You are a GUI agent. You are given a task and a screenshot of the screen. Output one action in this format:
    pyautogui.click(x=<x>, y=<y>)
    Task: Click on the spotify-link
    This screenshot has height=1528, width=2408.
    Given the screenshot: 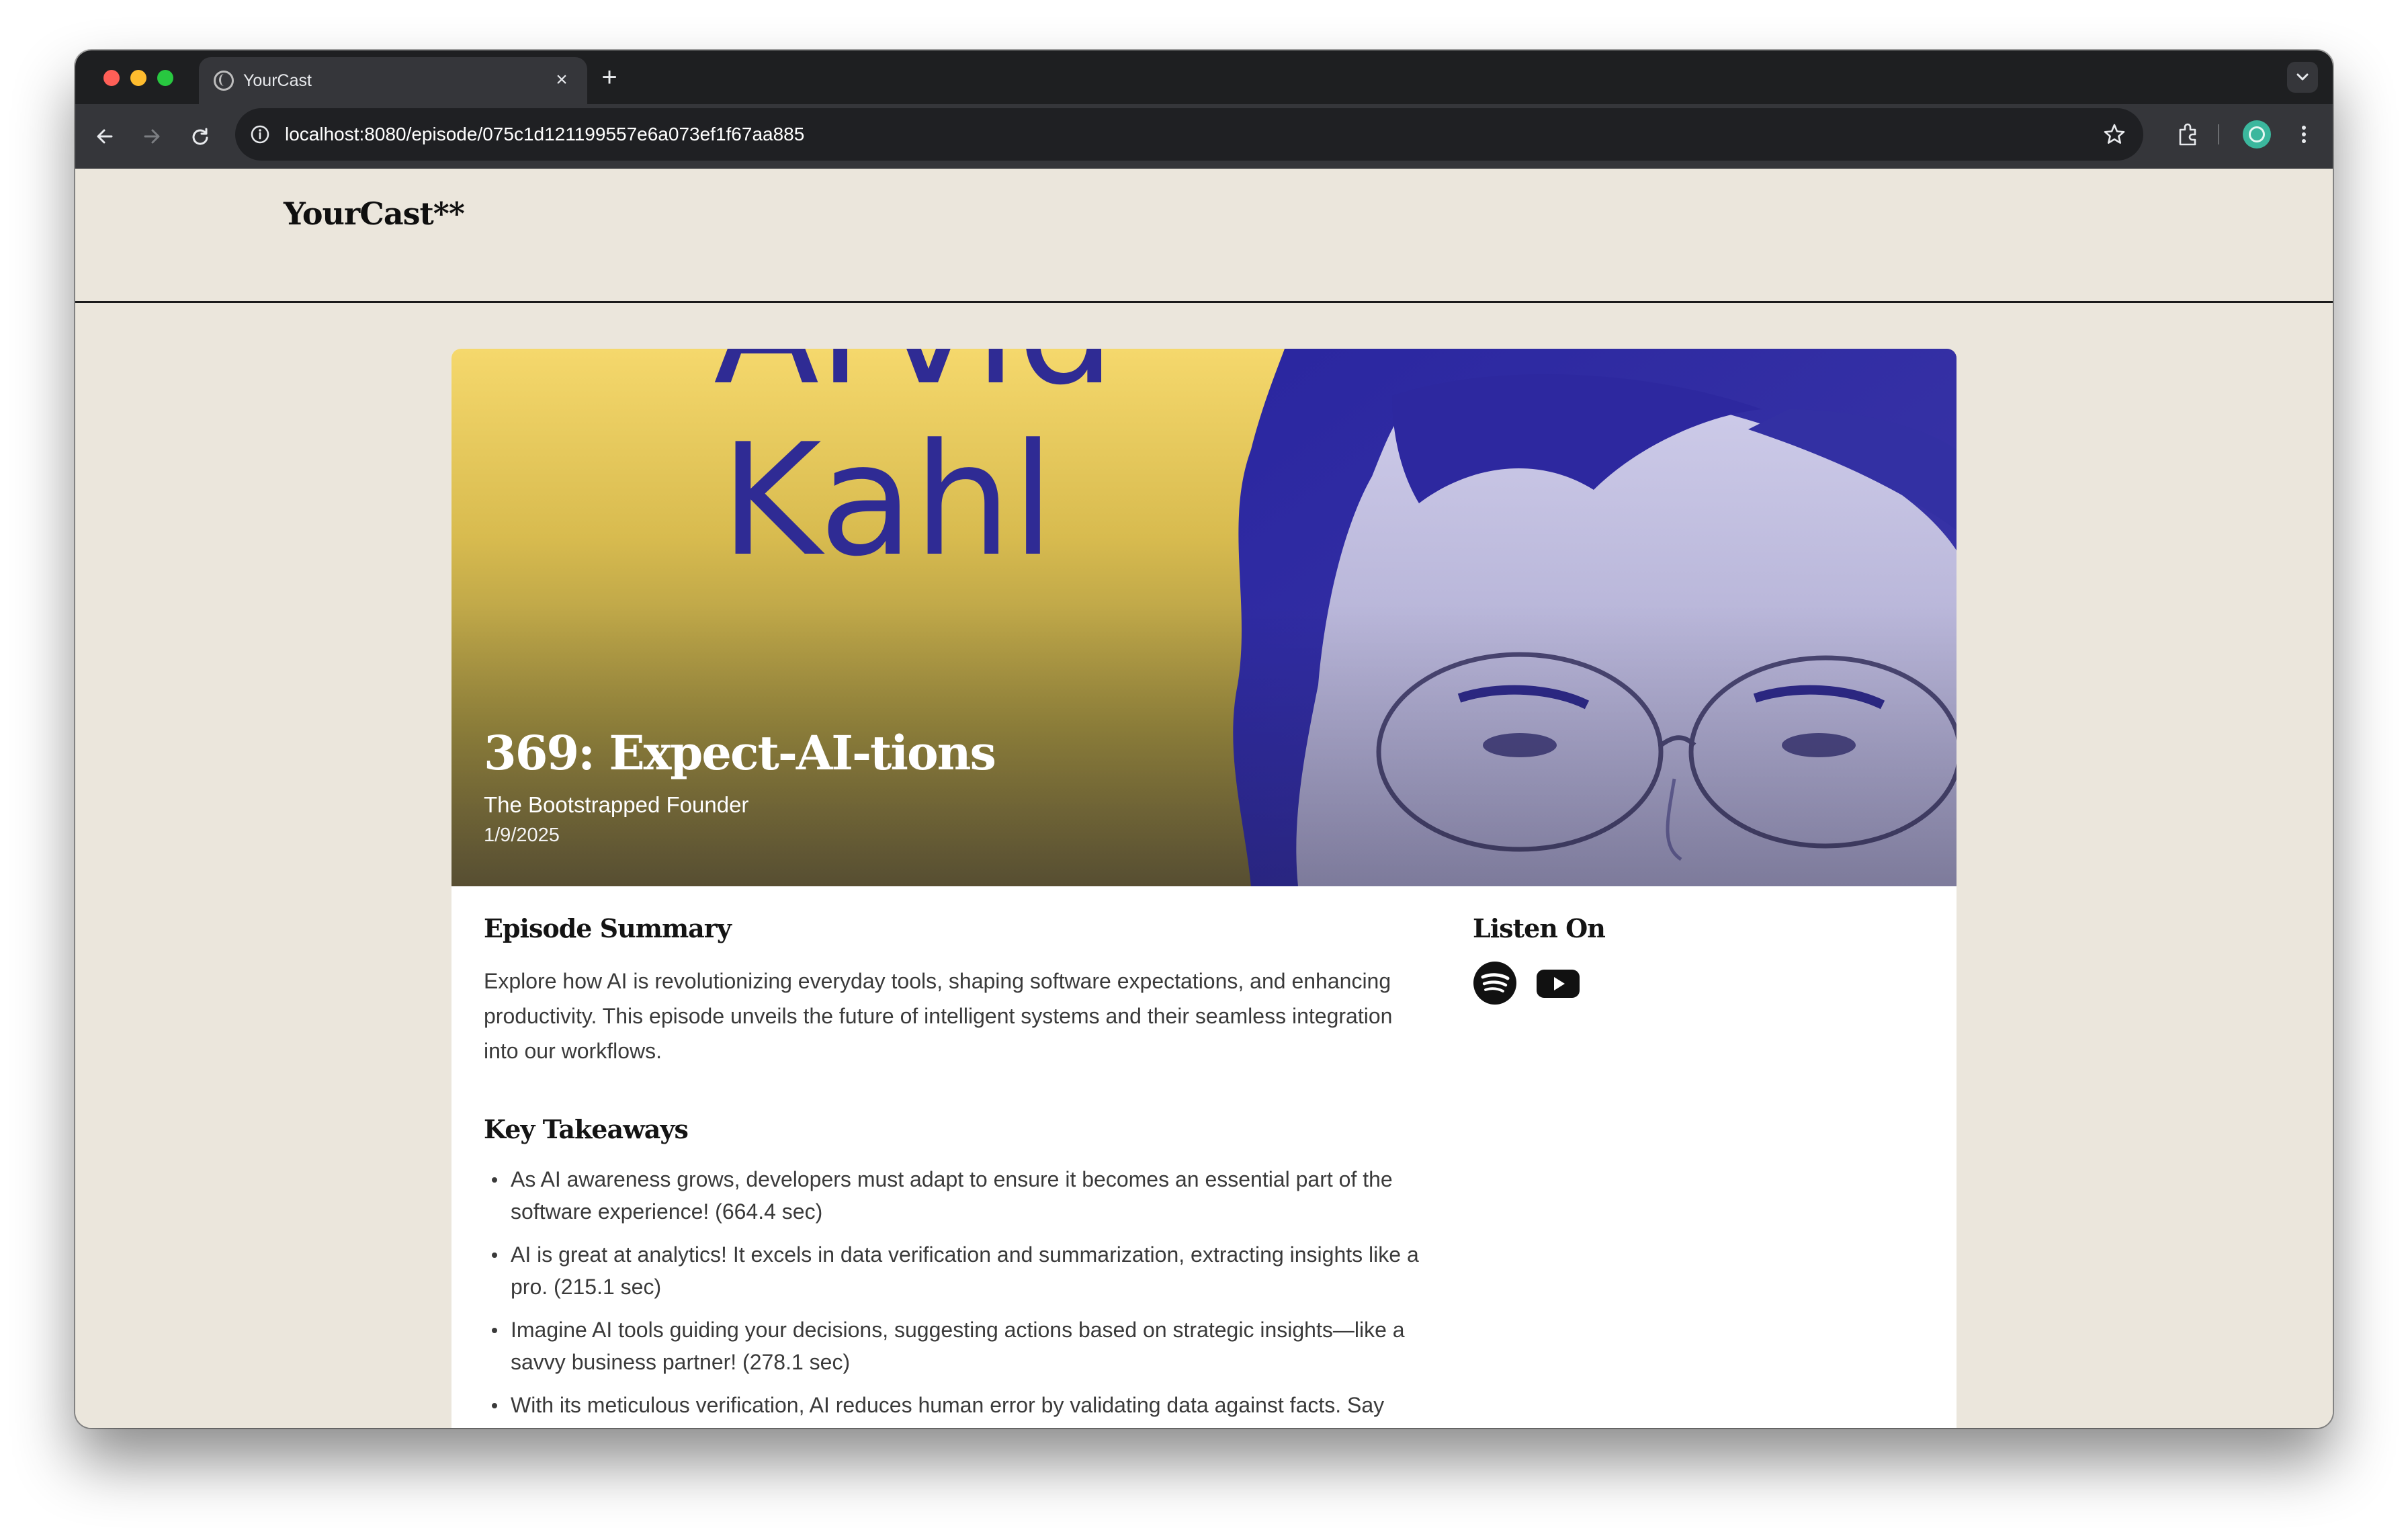 What is the action you would take?
    pyautogui.click(x=1495, y=983)
    